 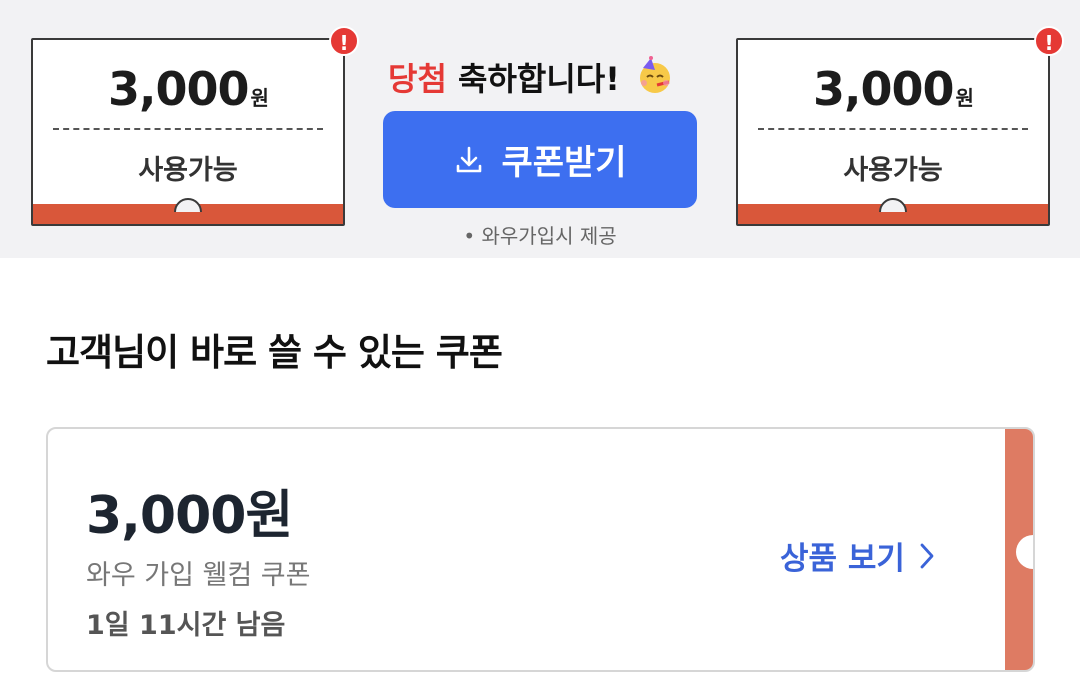 What do you see at coordinates (186, 625) in the screenshot?
I see `coupon-remaining-time: 1일 11시간 남음` at bounding box center [186, 625].